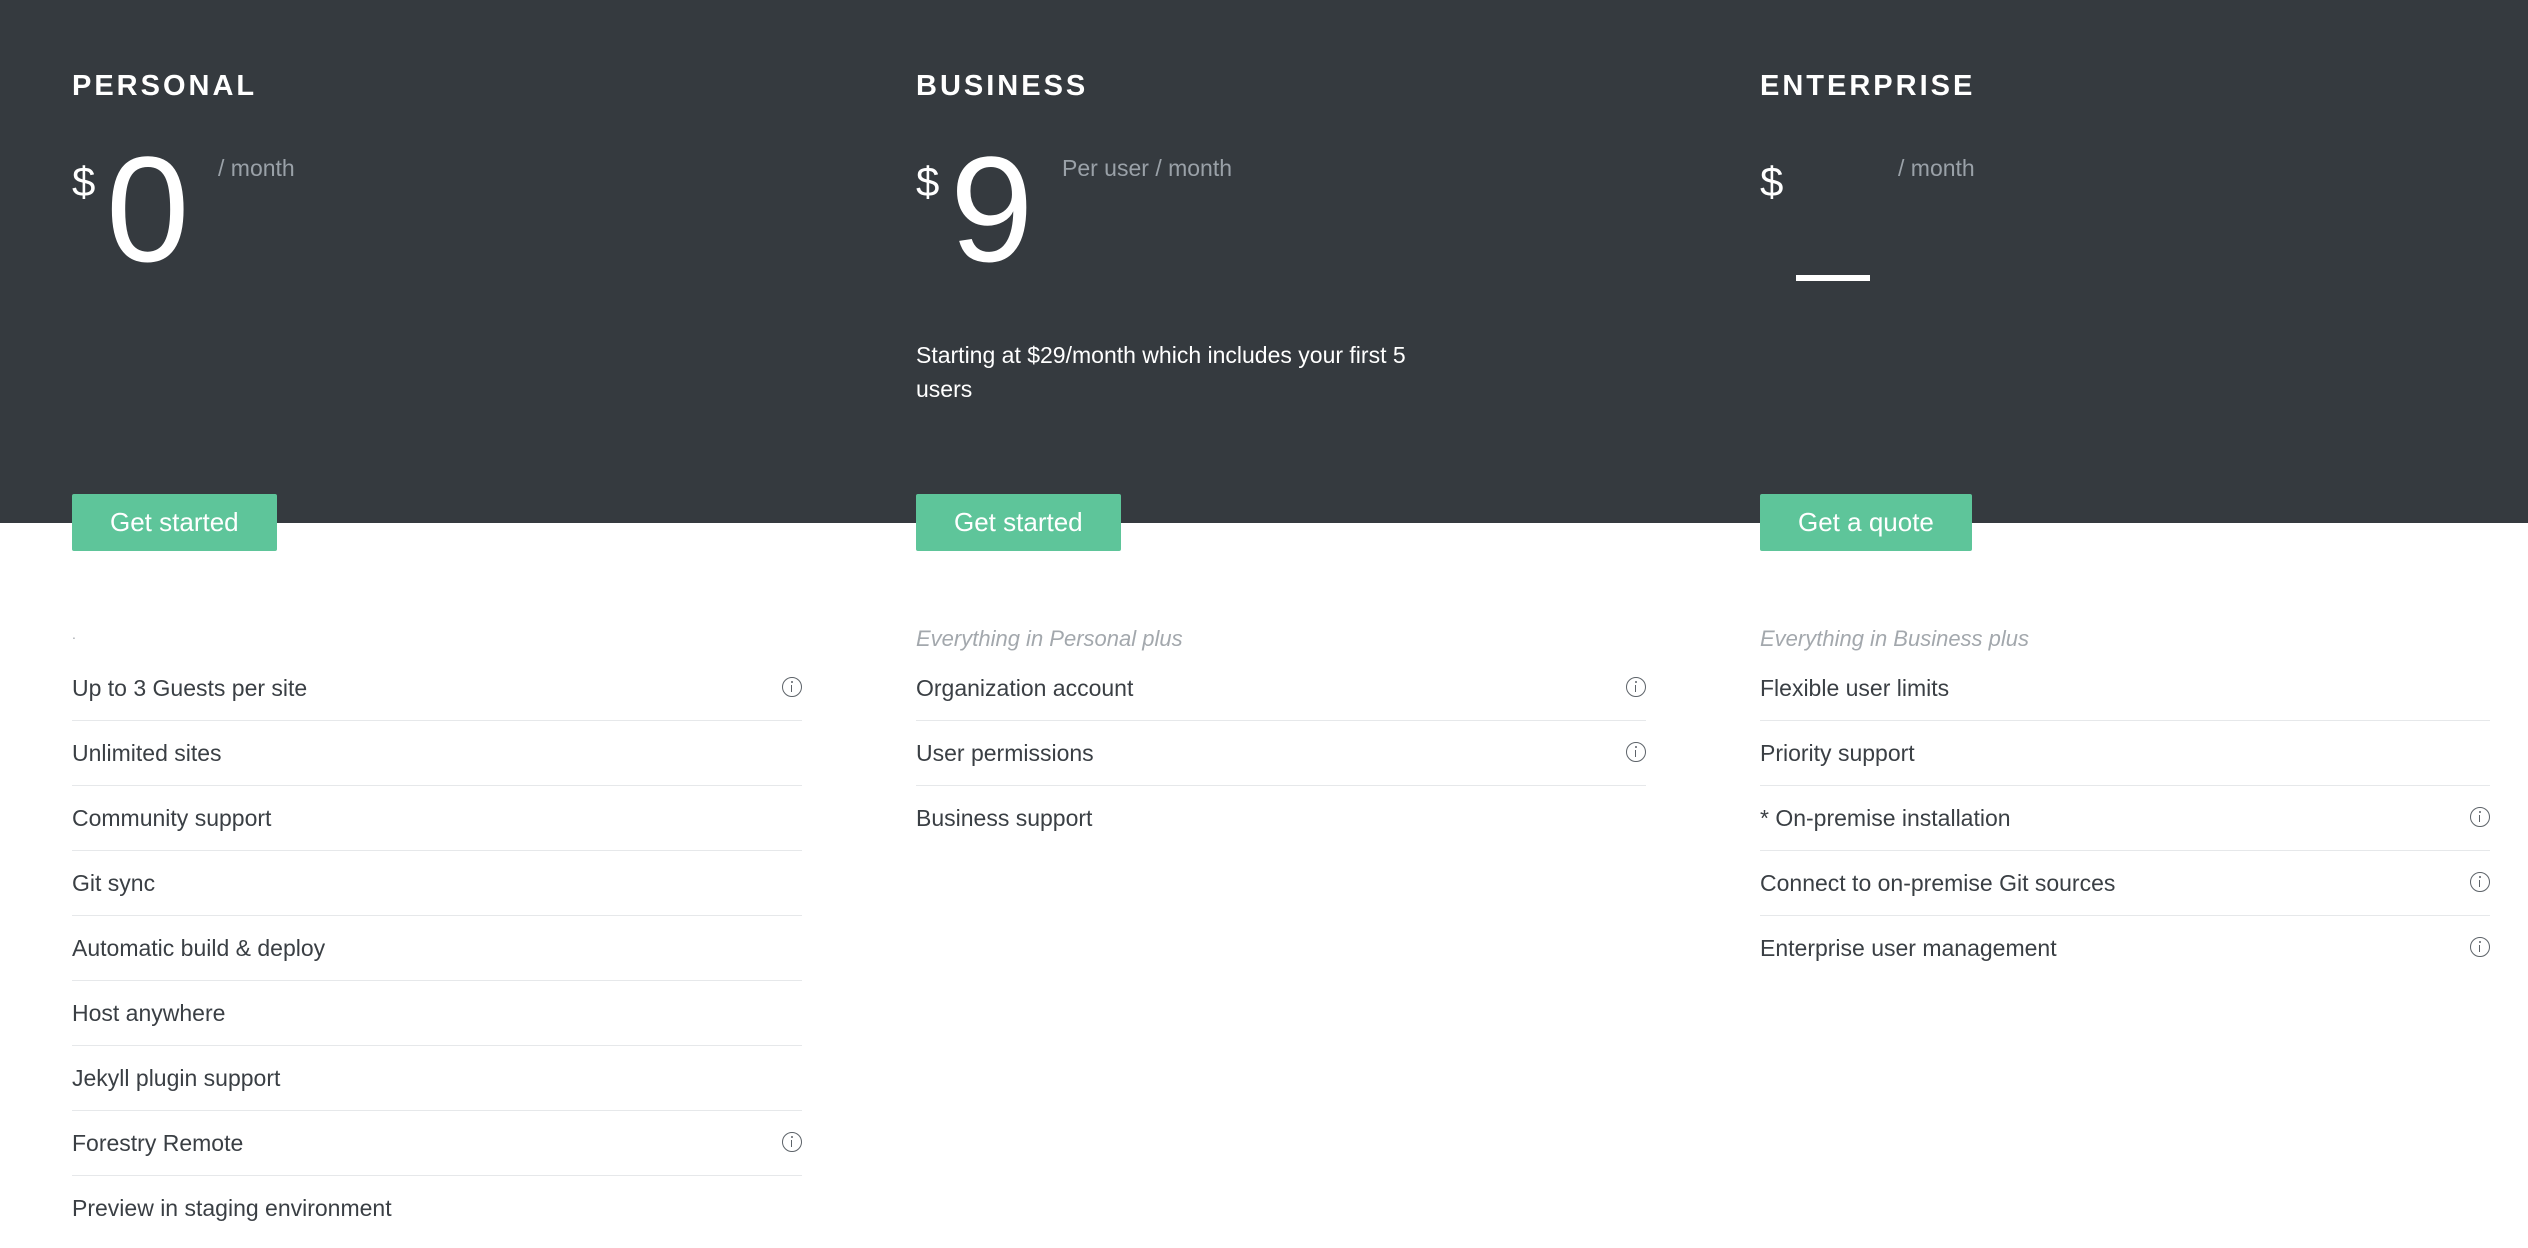  Describe the element at coordinates (1281, 688) in the screenshot. I see `feature-item: Organization account` at that location.